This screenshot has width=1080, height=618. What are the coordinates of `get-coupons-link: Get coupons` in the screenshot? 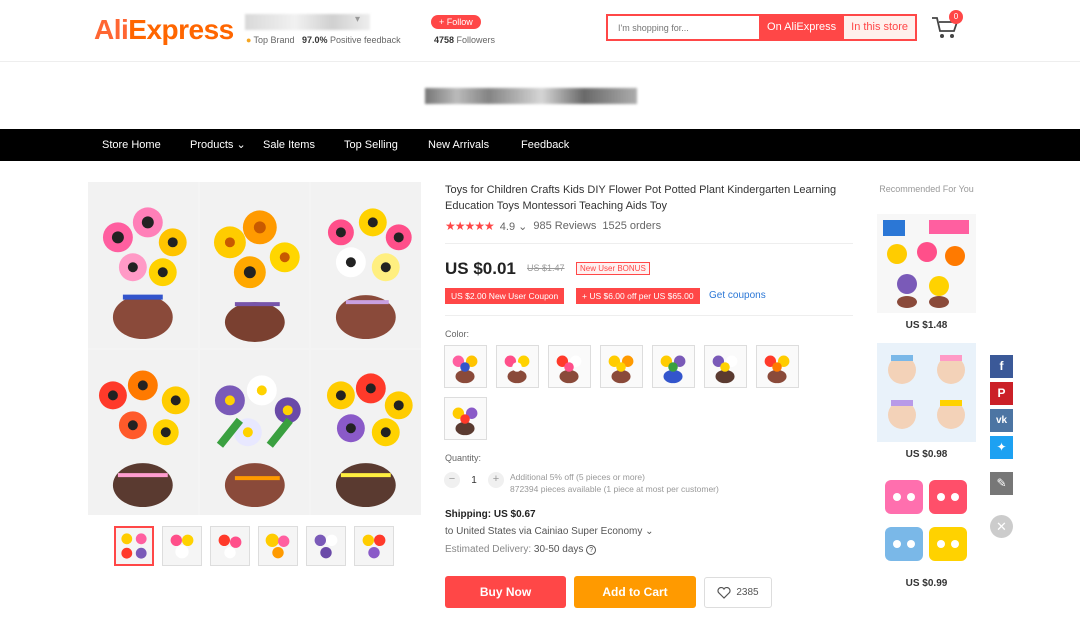 It's located at (737, 295).